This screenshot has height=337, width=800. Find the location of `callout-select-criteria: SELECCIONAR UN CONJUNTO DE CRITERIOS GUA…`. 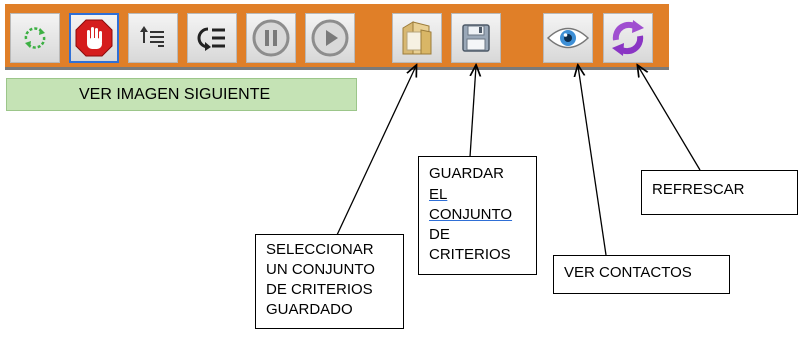

callout-select-criteria: SELECCIONAR UN CONJUNTO DE CRITERIOS GUA… is located at coordinates (329, 281).